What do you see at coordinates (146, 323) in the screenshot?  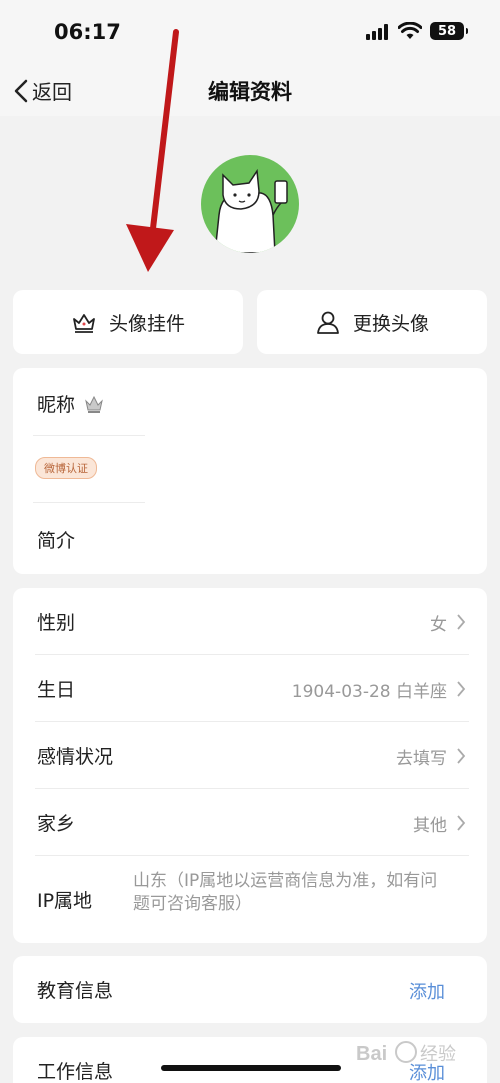 I see `avatar-pendant-label: 头像挂件` at bounding box center [146, 323].